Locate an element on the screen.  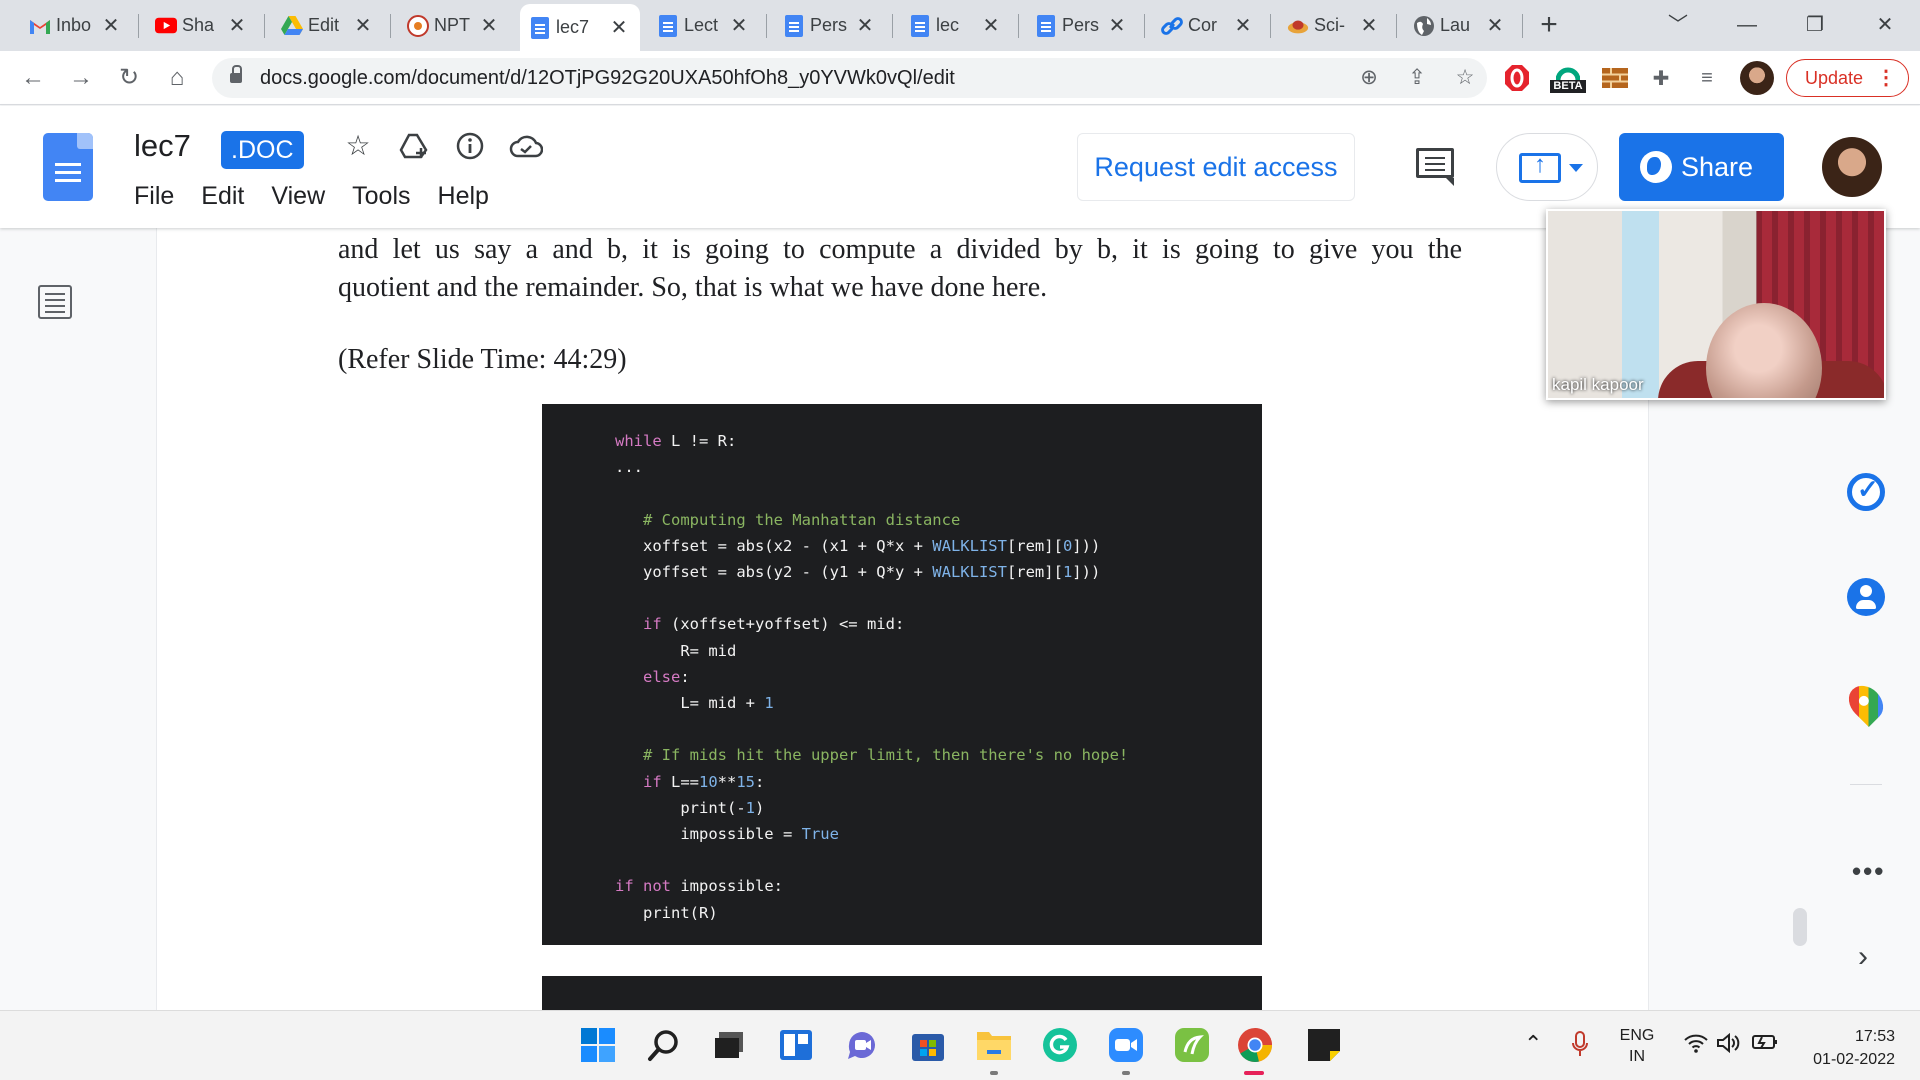
google-docs-icon is located at coordinates (1046, 25).